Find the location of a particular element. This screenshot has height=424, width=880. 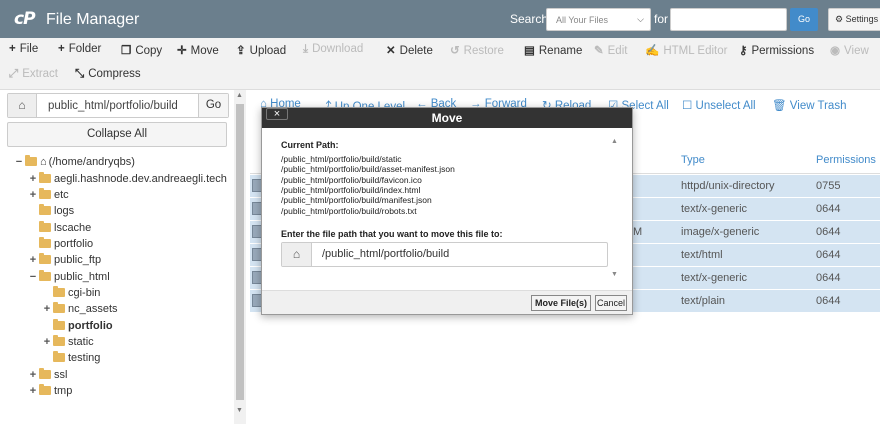

destination-field: ⌂ is located at coordinates (444, 254).